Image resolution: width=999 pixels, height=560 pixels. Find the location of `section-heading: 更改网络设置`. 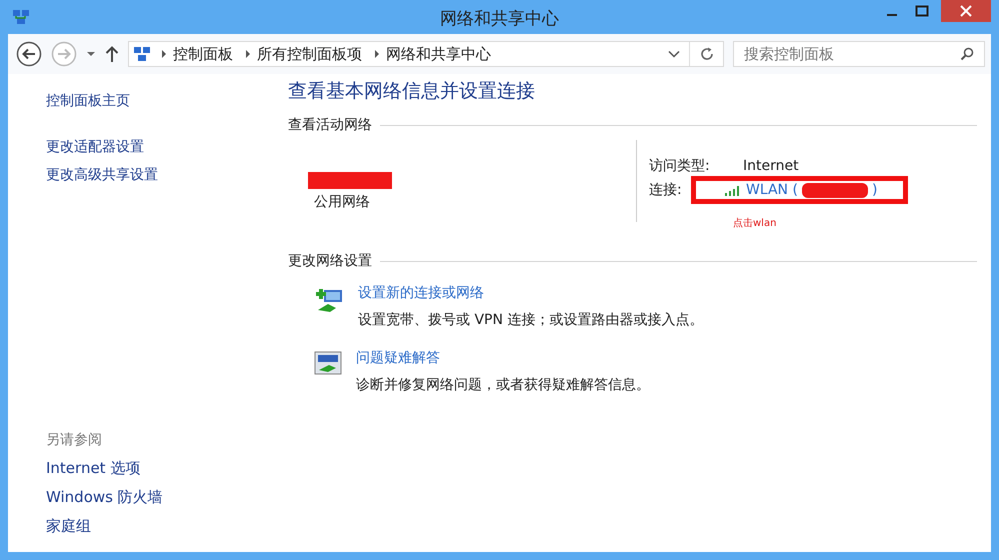

section-heading: 更改网络设置 is located at coordinates (330, 261).